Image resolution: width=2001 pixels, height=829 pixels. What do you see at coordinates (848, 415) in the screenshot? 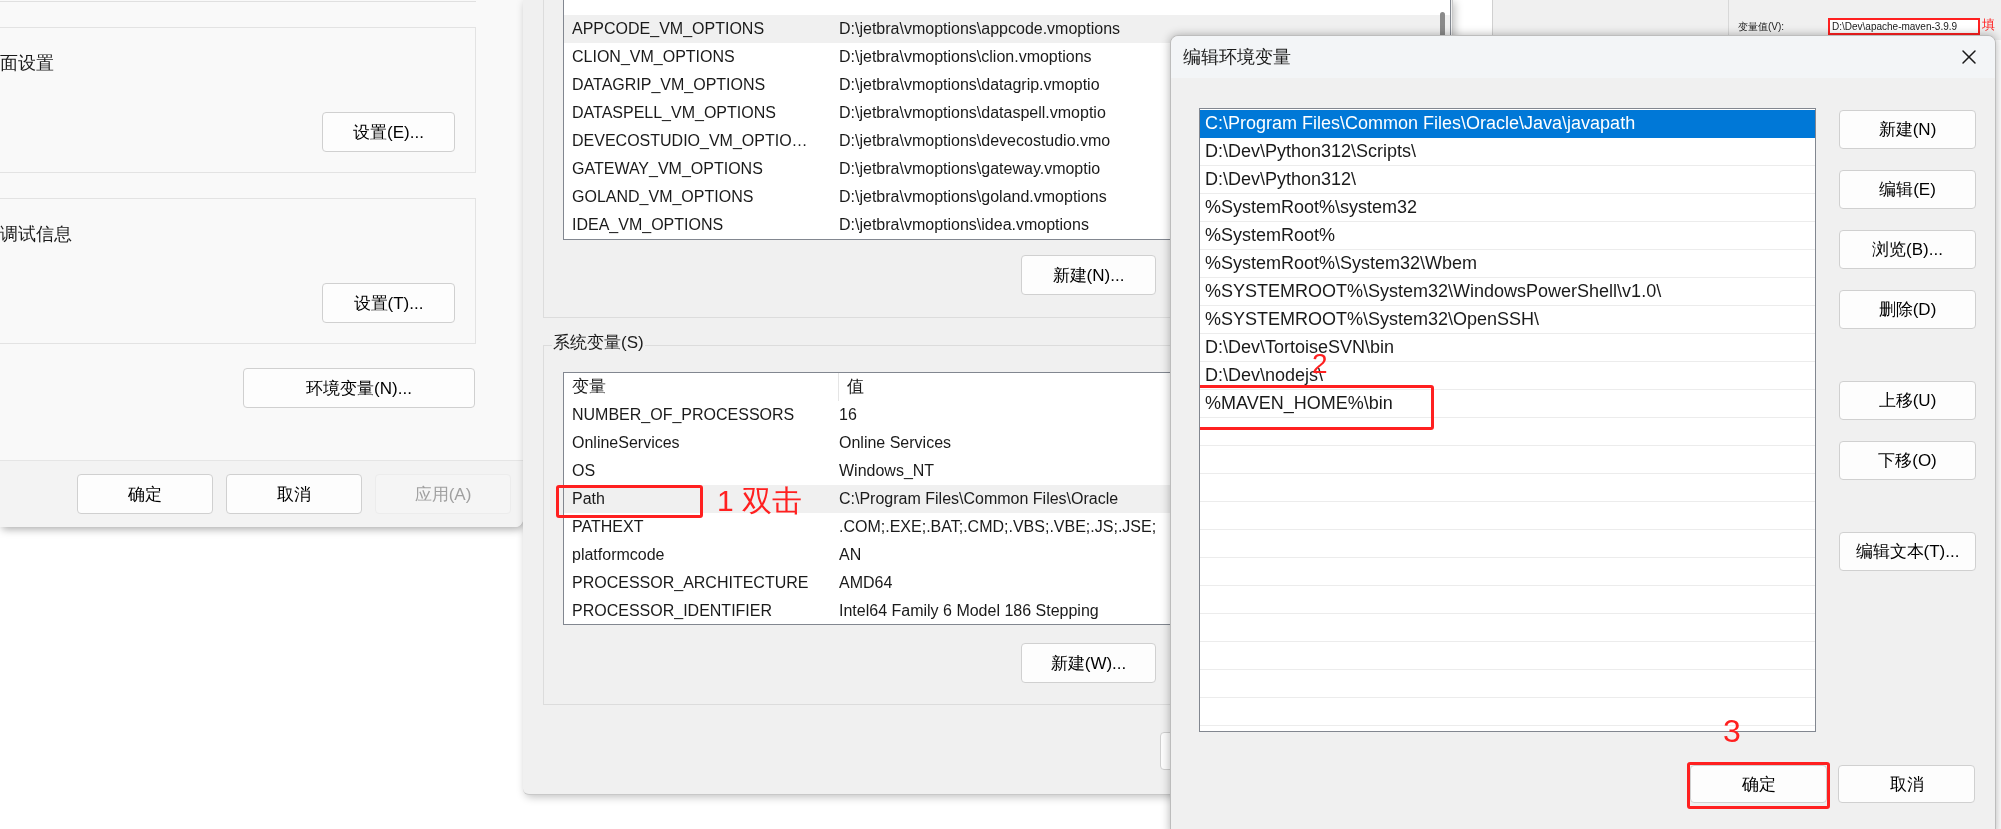
I see `variable-value: 16` at bounding box center [848, 415].